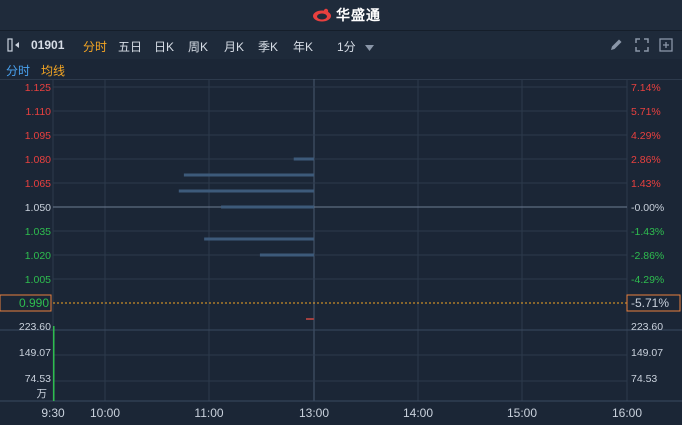 The image size is (682, 425). What do you see at coordinates (642, 45) in the screenshot?
I see `expand-icon` at bounding box center [642, 45].